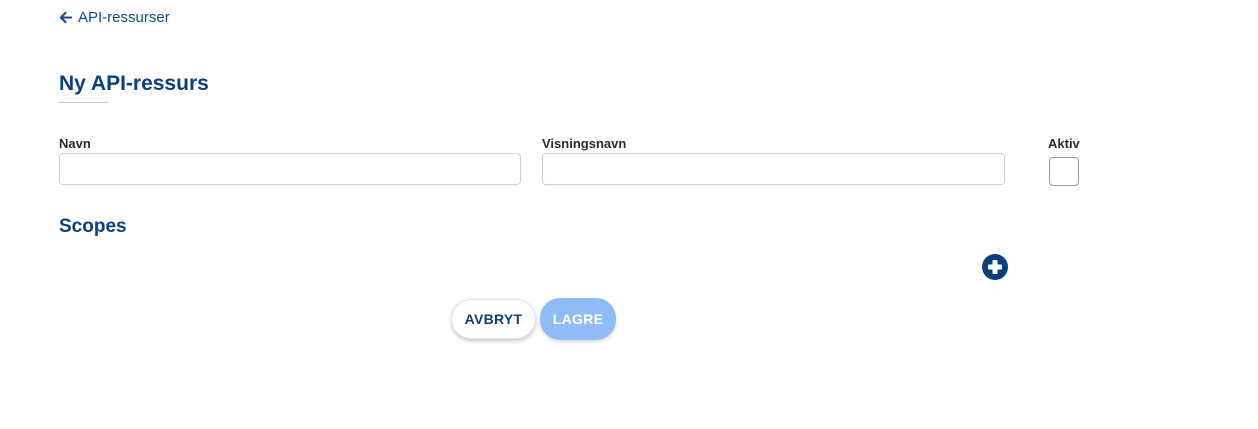 The height and width of the screenshot is (429, 1258). I want to click on save-button: LAGRE, so click(578, 319).